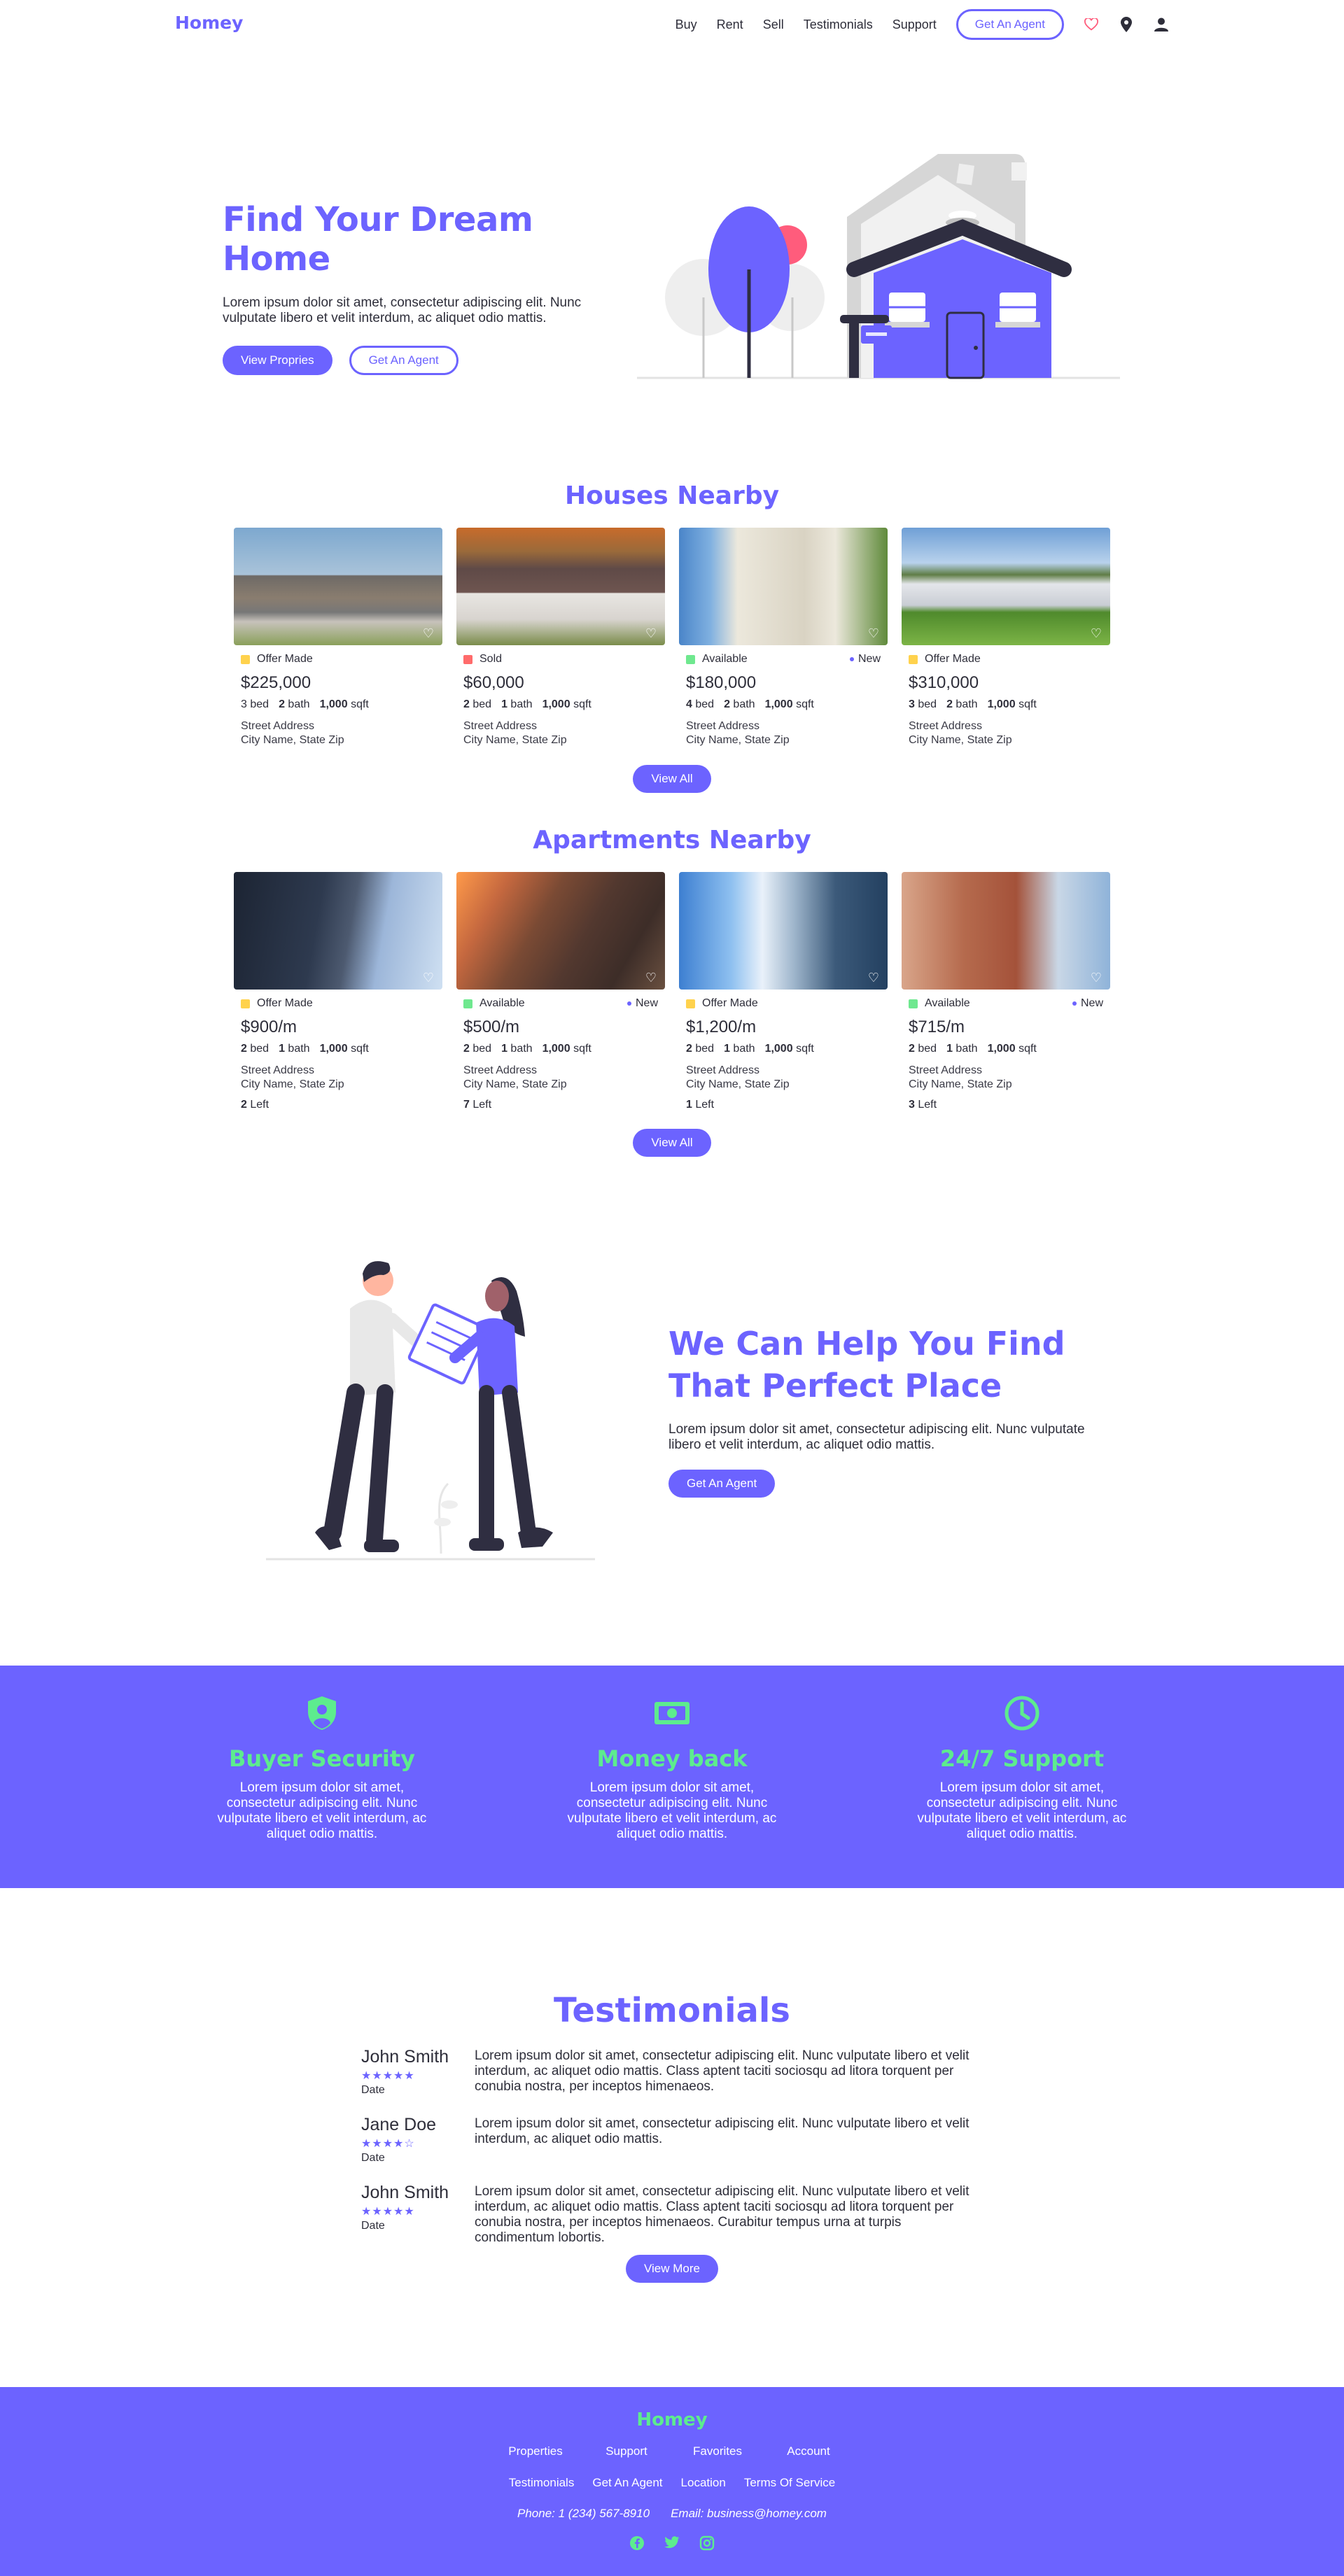 This screenshot has height=2576, width=1344. What do you see at coordinates (878, 266) in the screenshot?
I see `house-illustration` at bounding box center [878, 266].